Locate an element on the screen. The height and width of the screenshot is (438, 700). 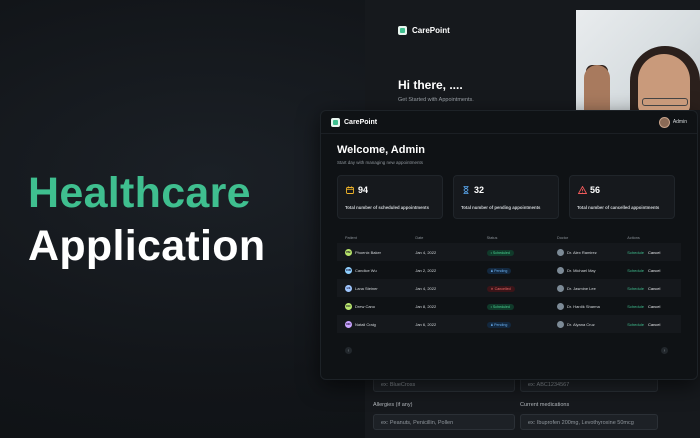
back-logo: CarePoint is located at coordinates (424, 30).